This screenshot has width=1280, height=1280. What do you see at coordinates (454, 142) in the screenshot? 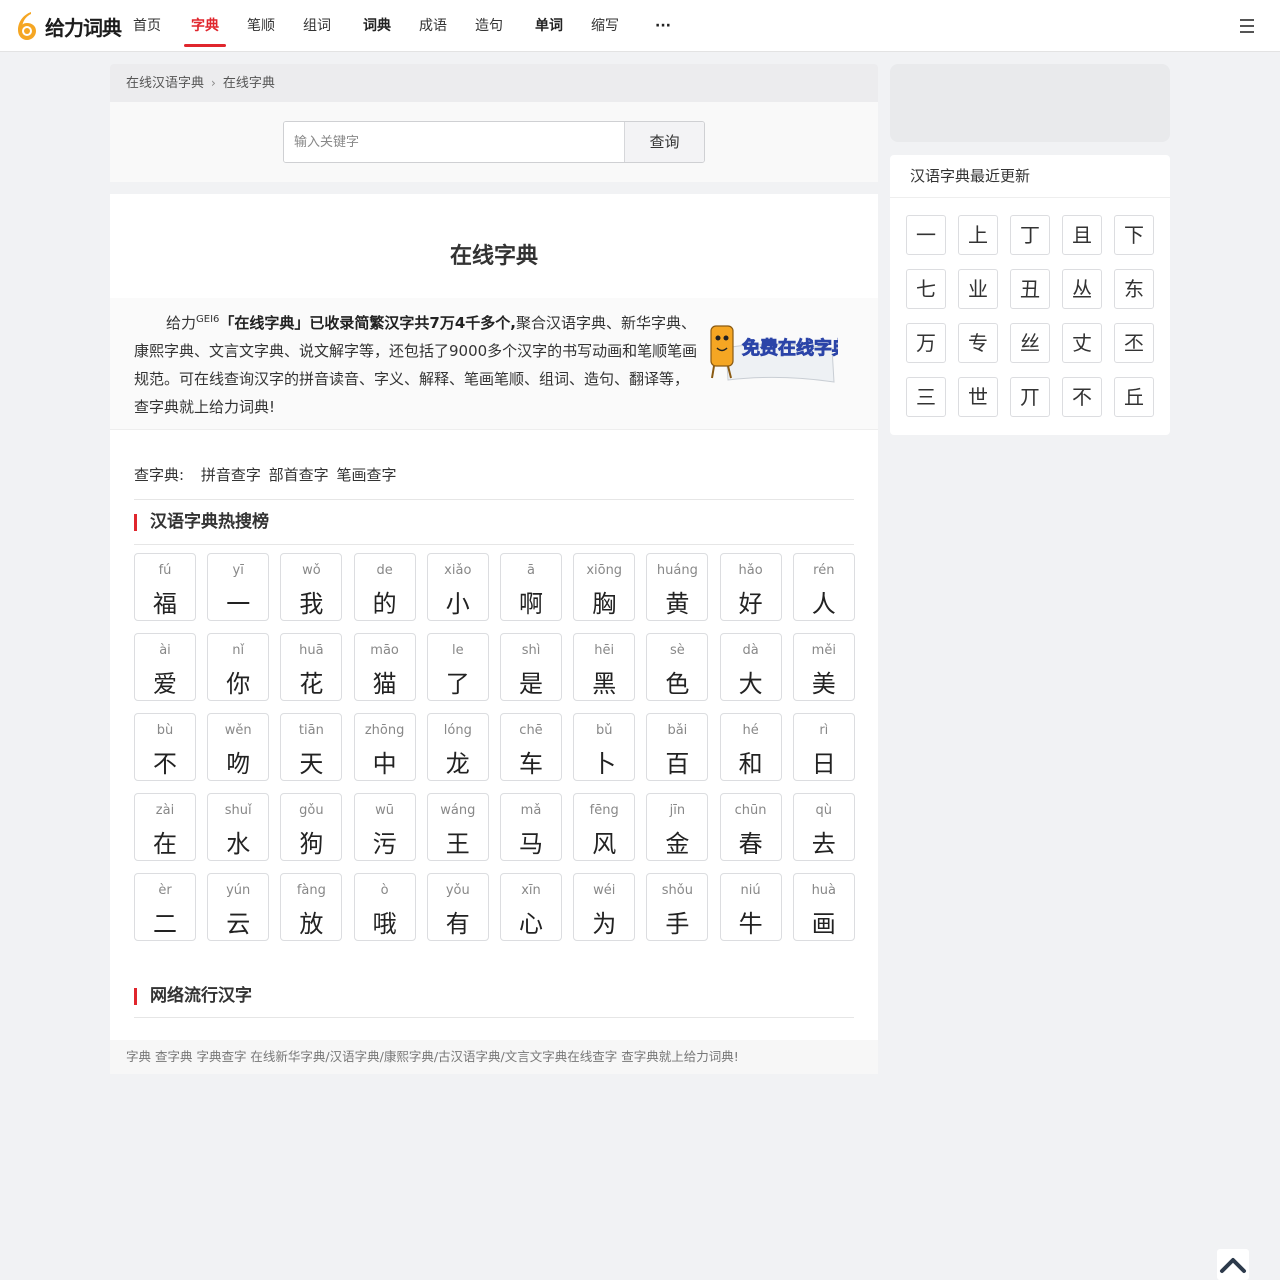
I see `search-input` at bounding box center [454, 142].